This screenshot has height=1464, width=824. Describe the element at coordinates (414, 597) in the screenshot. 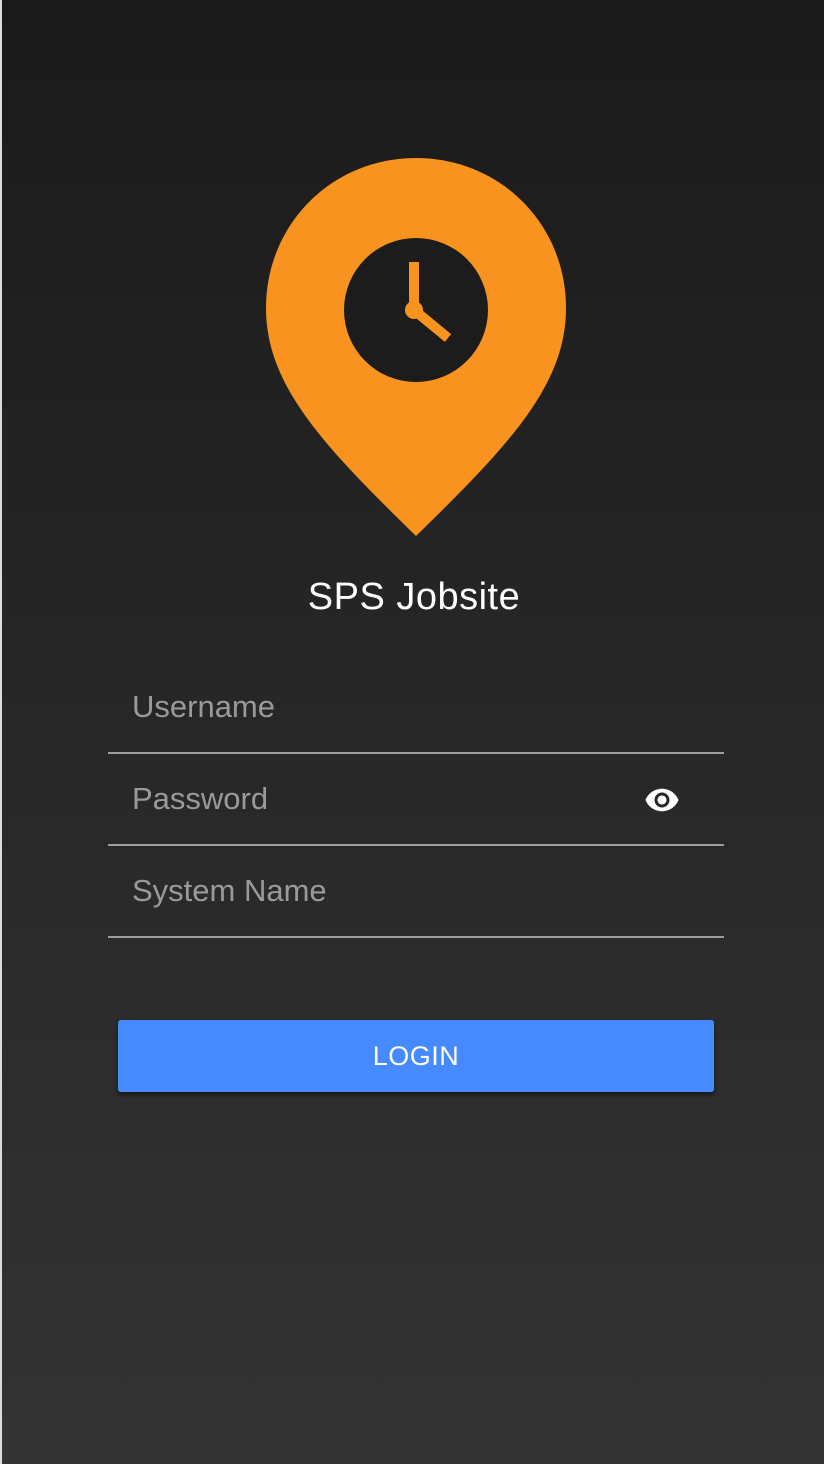

I see `app-title: SPS Jobsite` at that location.